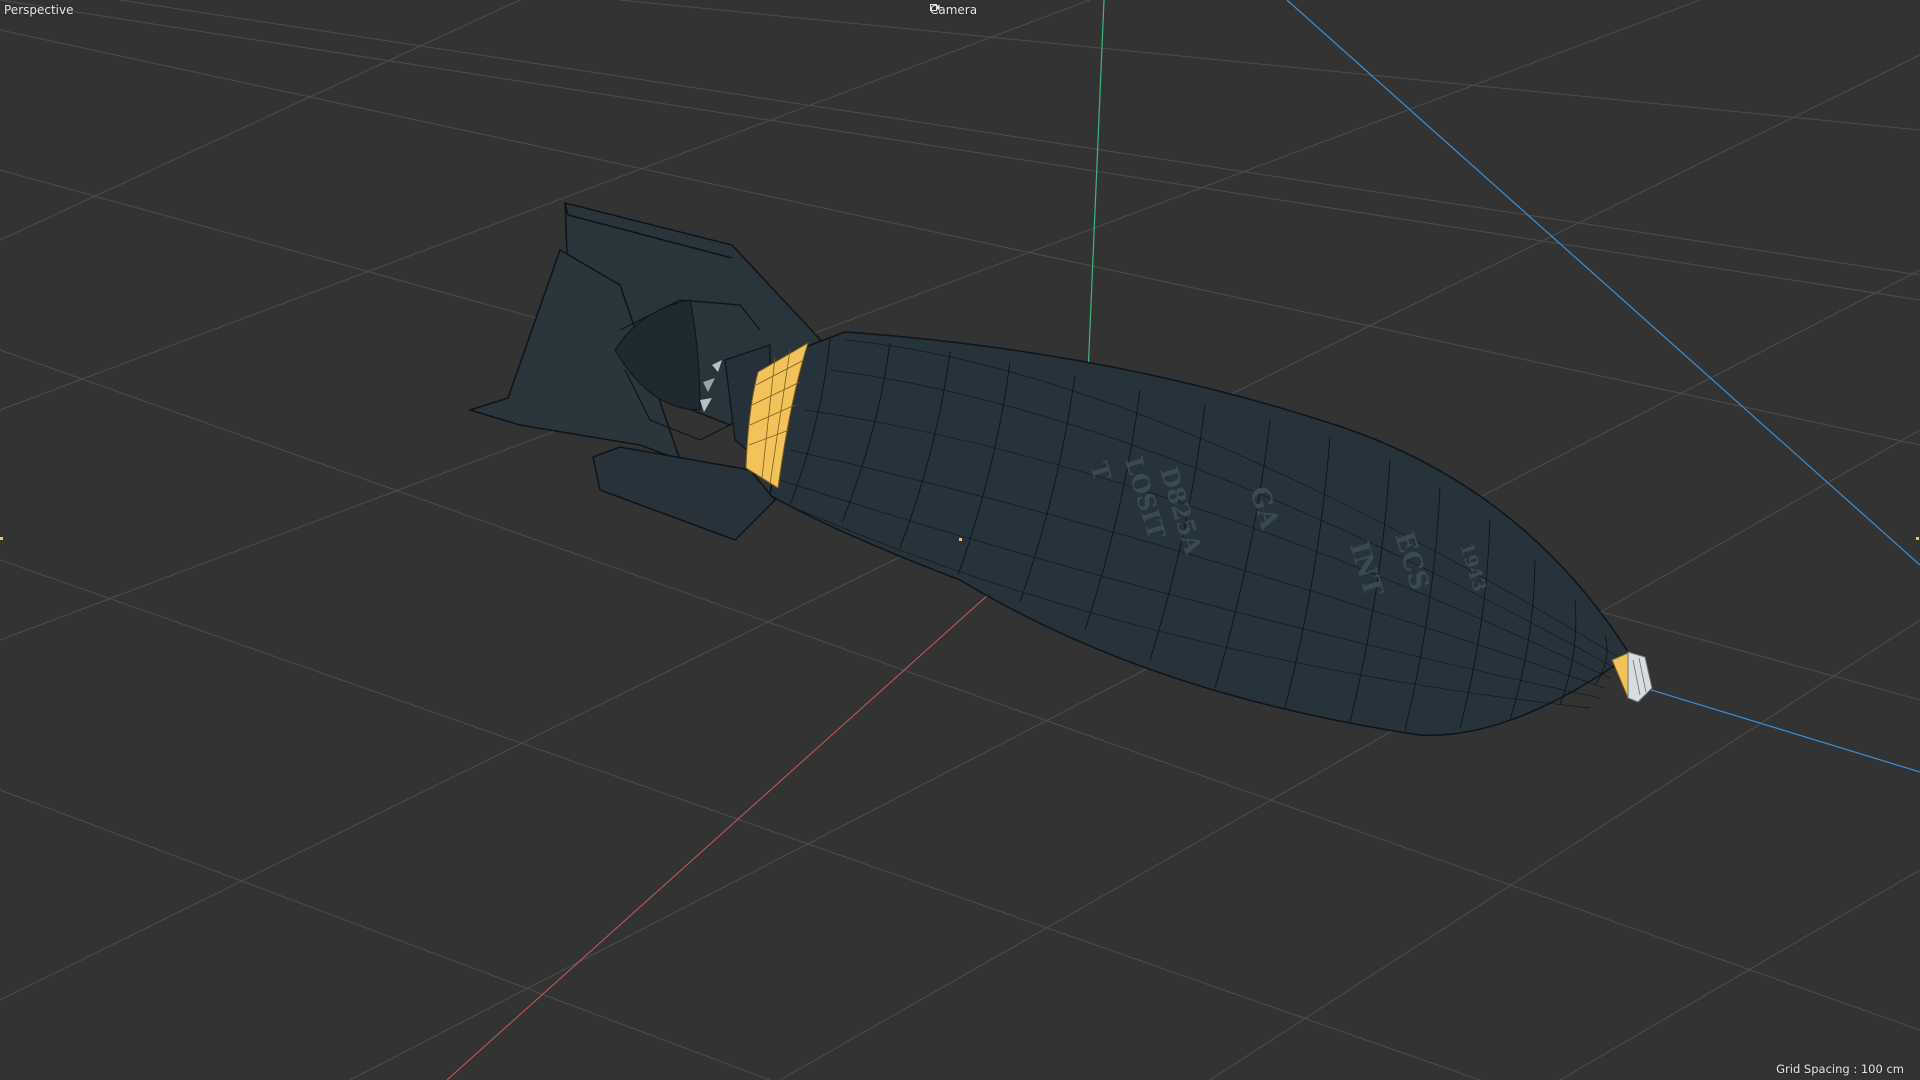 The image size is (1920, 1080). What do you see at coordinates (1095, 199) in the screenshot?
I see `y-axis-line` at bounding box center [1095, 199].